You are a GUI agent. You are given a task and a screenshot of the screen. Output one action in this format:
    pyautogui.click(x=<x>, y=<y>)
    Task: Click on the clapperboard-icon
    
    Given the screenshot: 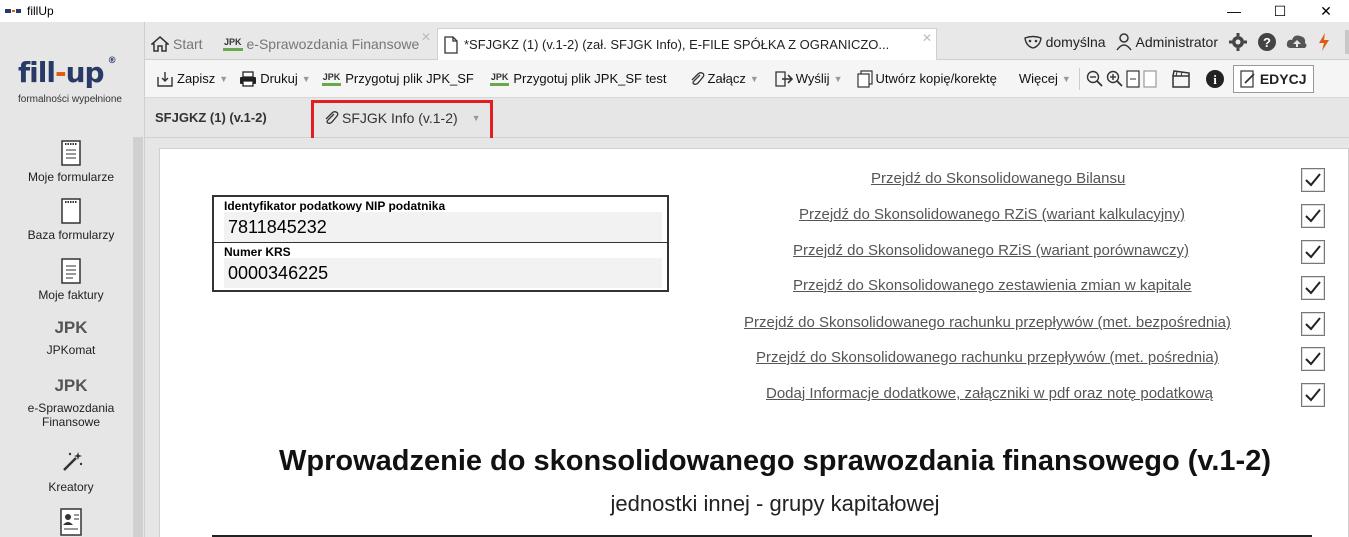 What is the action you would take?
    pyautogui.click(x=1181, y=78)
    